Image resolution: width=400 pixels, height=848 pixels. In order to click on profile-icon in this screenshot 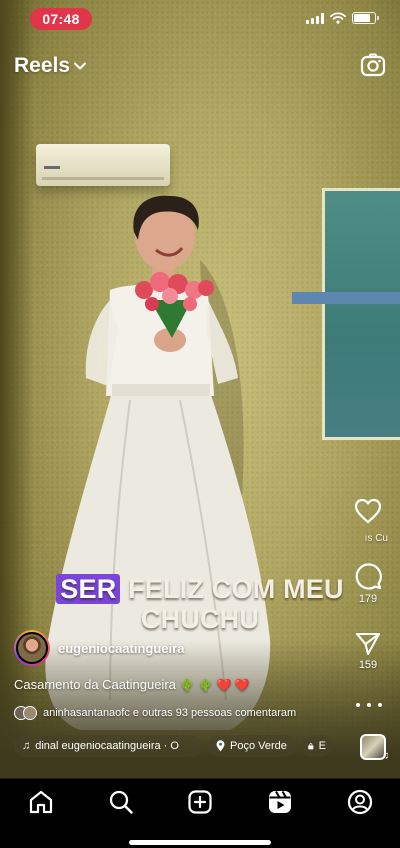, I will do `click(360, 802)`.